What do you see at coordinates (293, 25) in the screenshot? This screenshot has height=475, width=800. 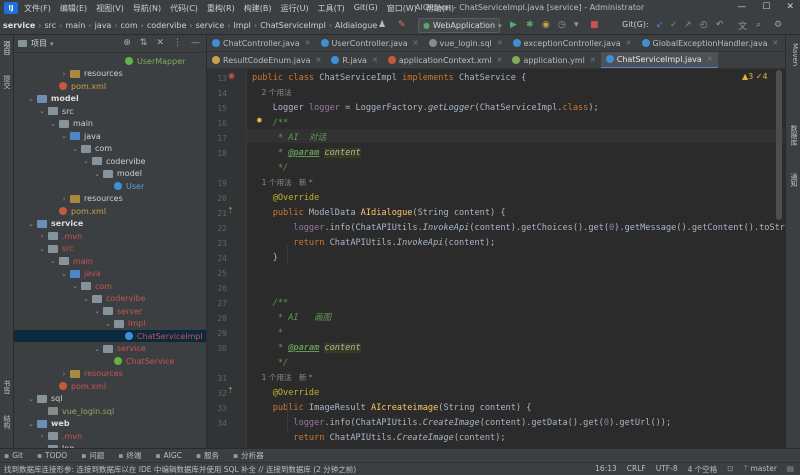 I see `breadcrumb-item: ChatServiceImpl` at bounding box center [293, 25].